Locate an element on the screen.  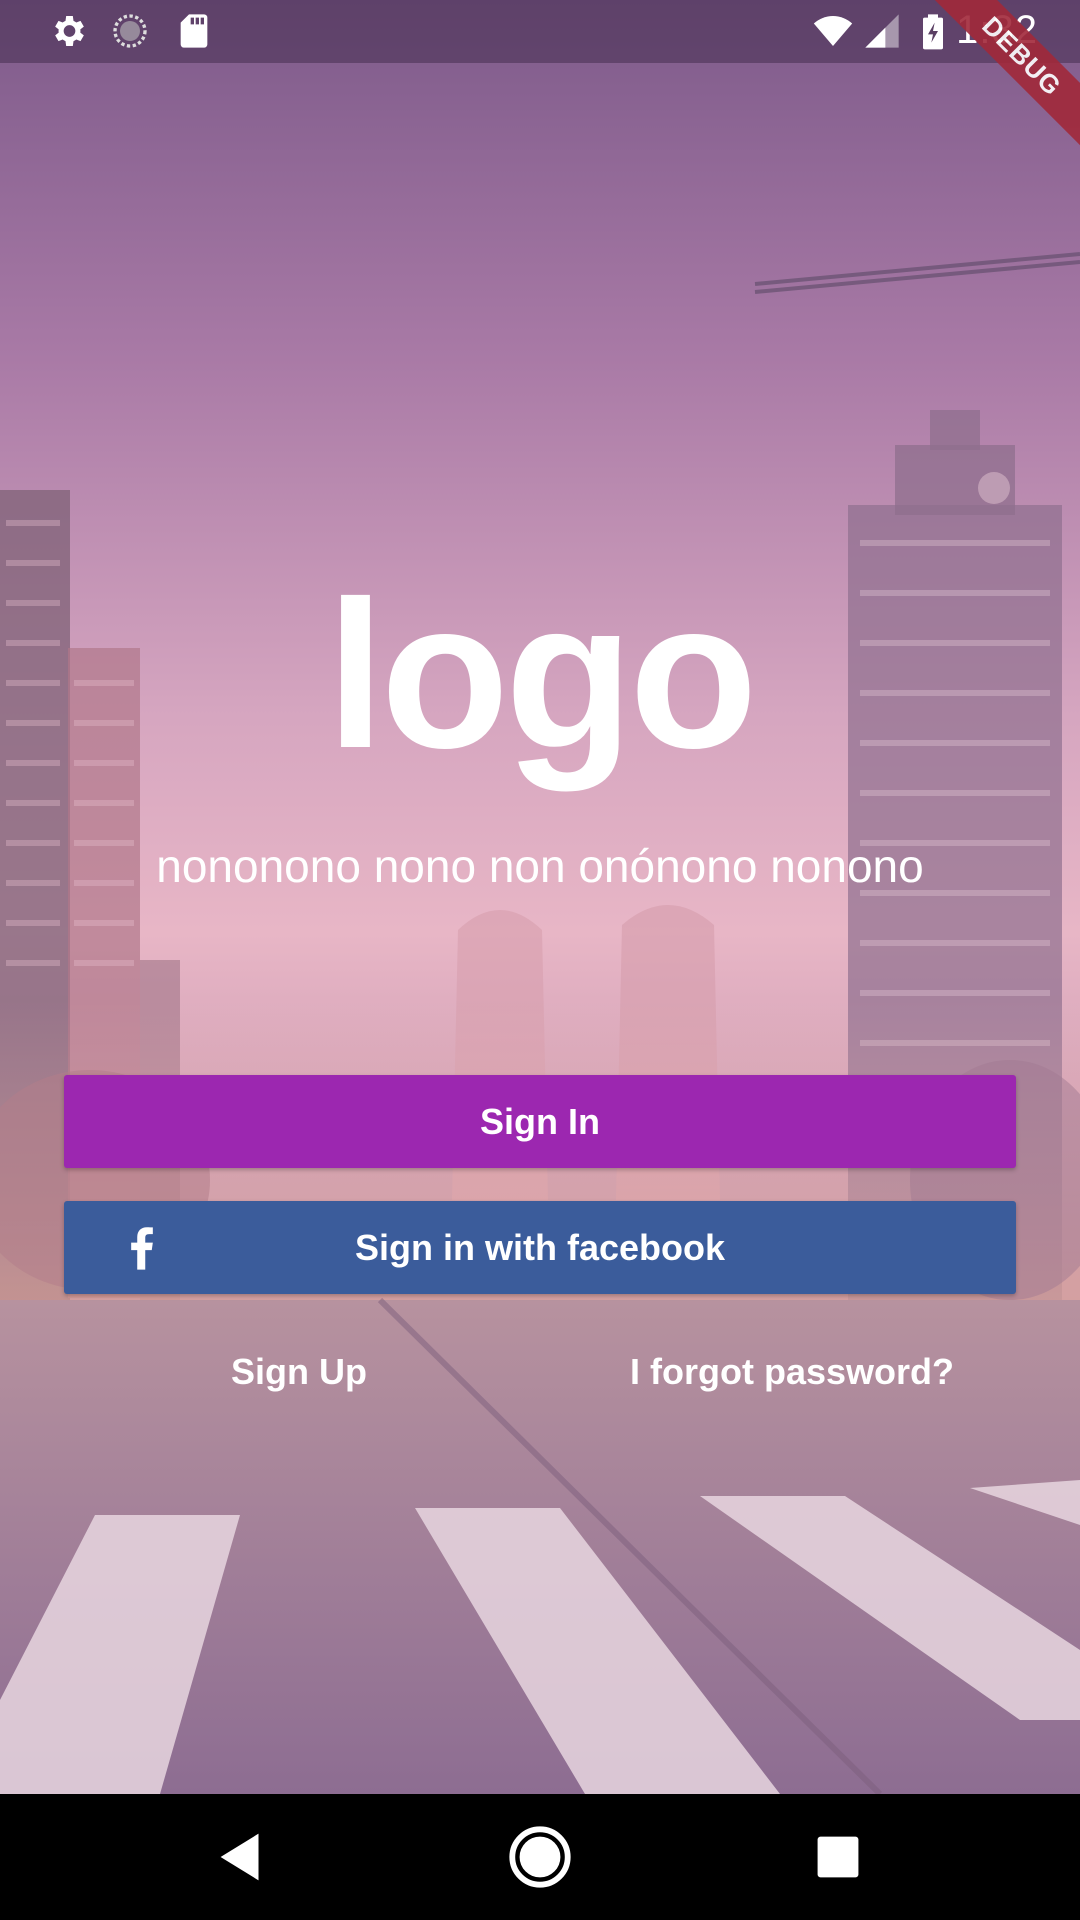
recents-icon is located at coordinates (838, 1857).